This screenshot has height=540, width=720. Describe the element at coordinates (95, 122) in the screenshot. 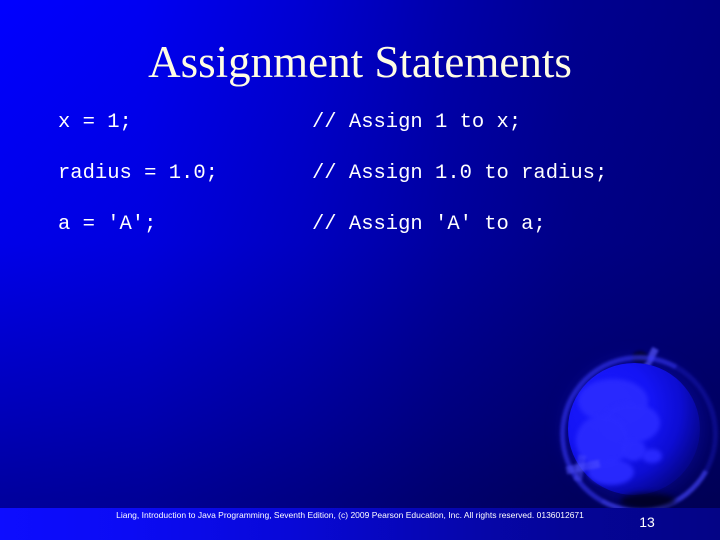

I see `code-statement: x = 1;` at that location.